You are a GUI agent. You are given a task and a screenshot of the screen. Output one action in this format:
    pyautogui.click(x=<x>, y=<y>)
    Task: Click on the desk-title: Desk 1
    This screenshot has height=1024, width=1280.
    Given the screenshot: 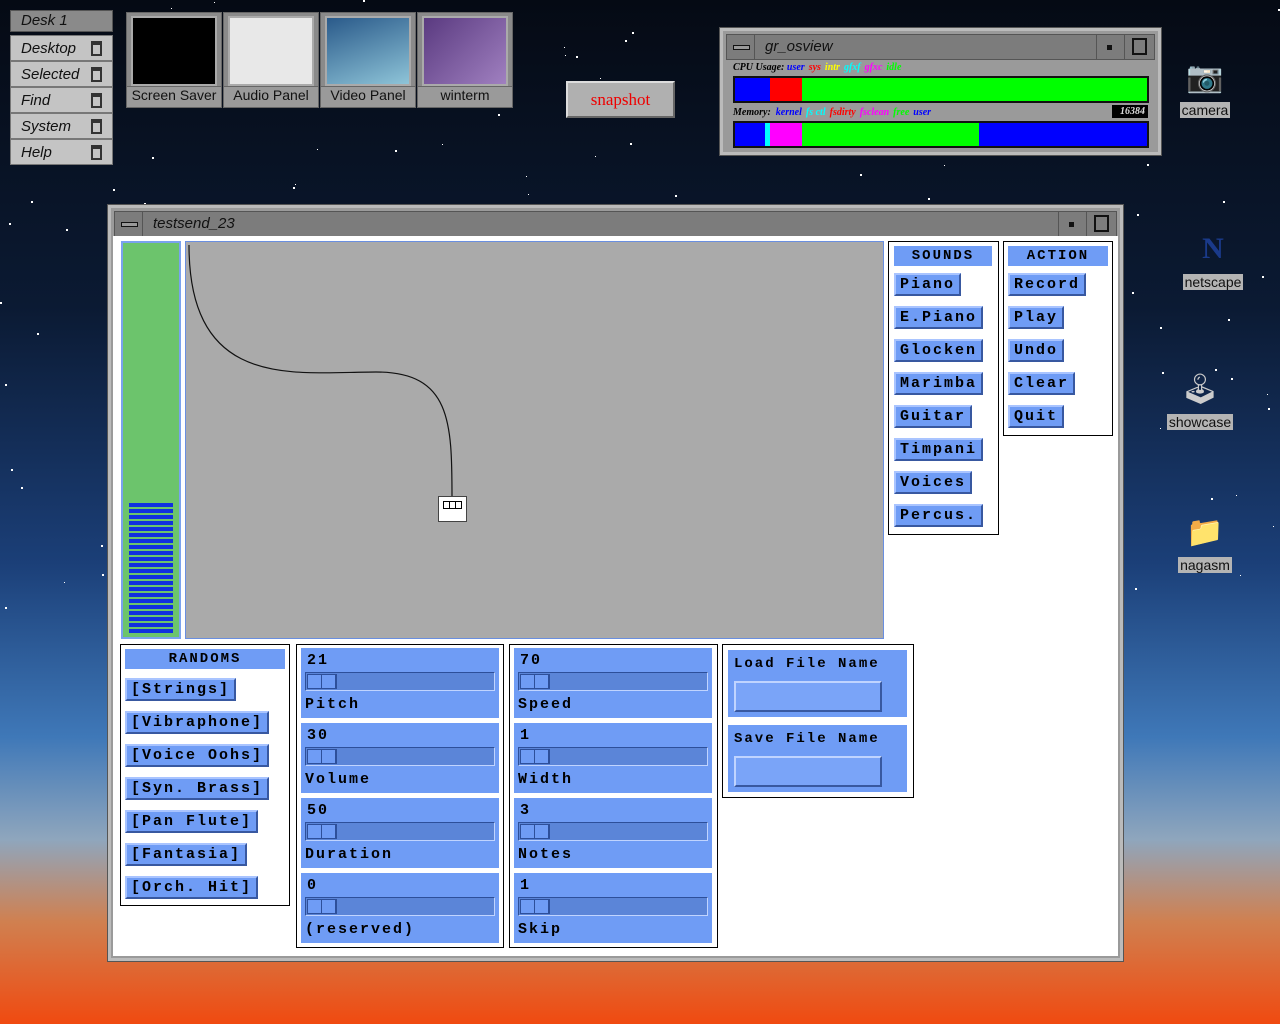 What is the action you would take?
    pyautogui.click(x=61, y=21)
    